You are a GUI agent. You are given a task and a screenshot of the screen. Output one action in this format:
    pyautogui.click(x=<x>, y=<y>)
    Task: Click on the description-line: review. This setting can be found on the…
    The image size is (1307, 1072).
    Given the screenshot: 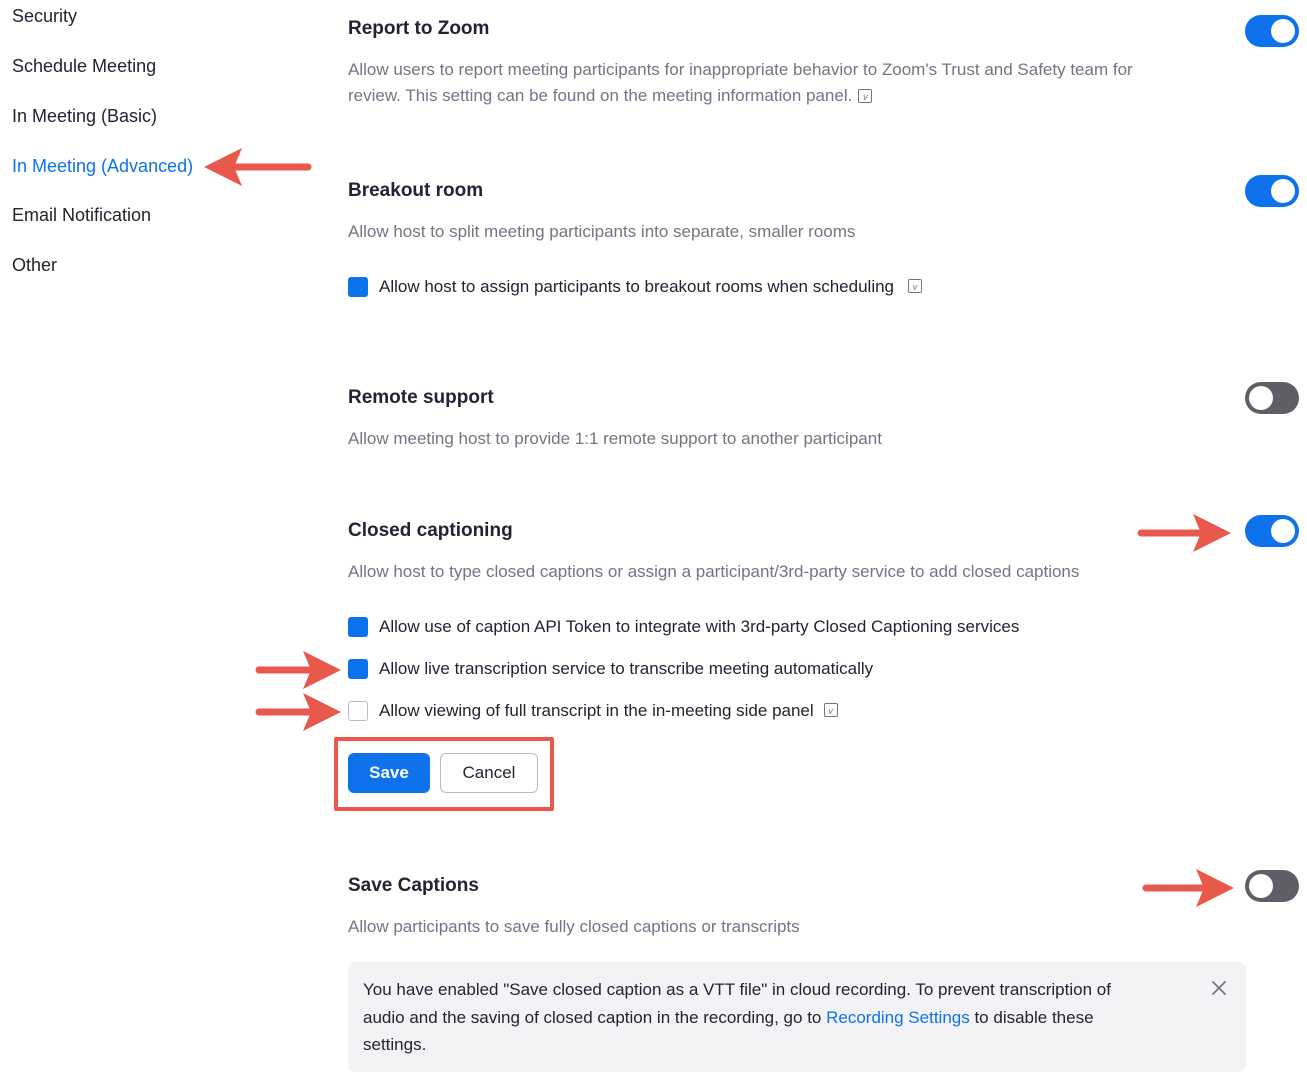 What is the action you would take?
    pyautogui.click(x=740, y=96)
    